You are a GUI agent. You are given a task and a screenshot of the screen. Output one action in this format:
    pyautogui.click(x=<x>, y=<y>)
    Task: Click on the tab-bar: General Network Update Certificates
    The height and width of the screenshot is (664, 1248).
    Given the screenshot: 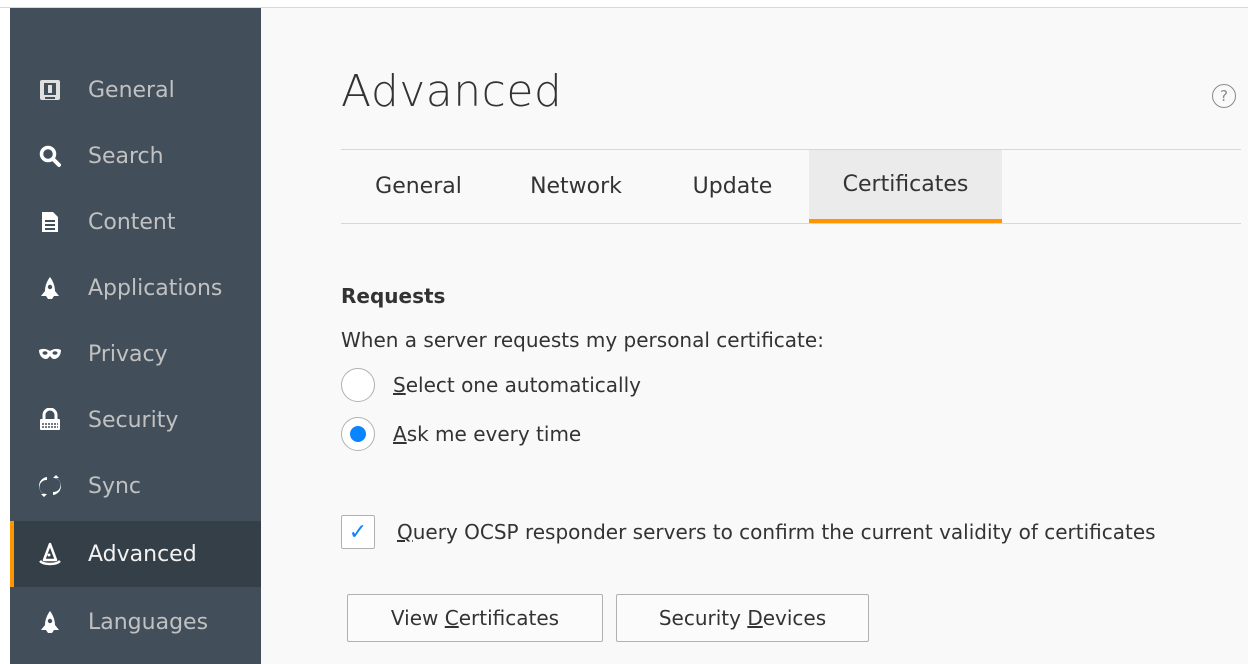 What is the action you would take?
    pyautogui.click(x=791, y=186)
    